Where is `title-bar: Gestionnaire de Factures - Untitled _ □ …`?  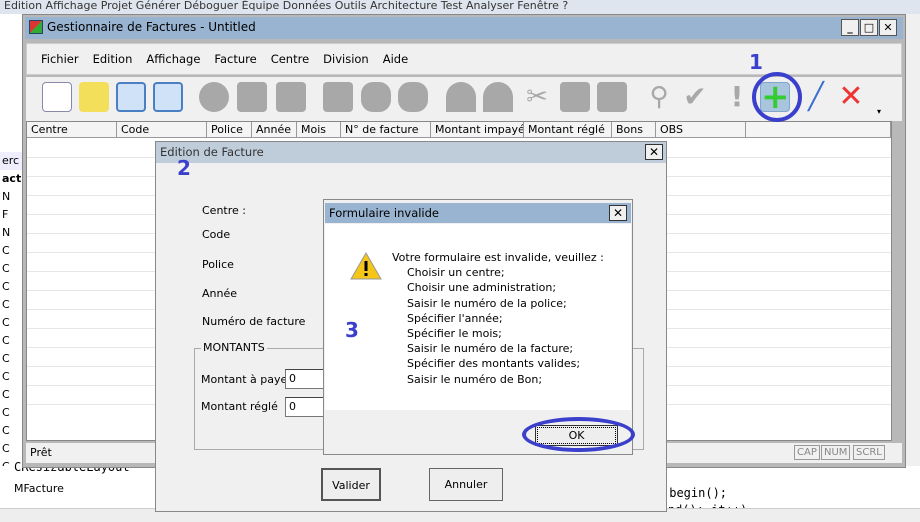
title-bar: Gestionnaire de Factures - Untitled _ □ … is located at coordinates (464, 28).